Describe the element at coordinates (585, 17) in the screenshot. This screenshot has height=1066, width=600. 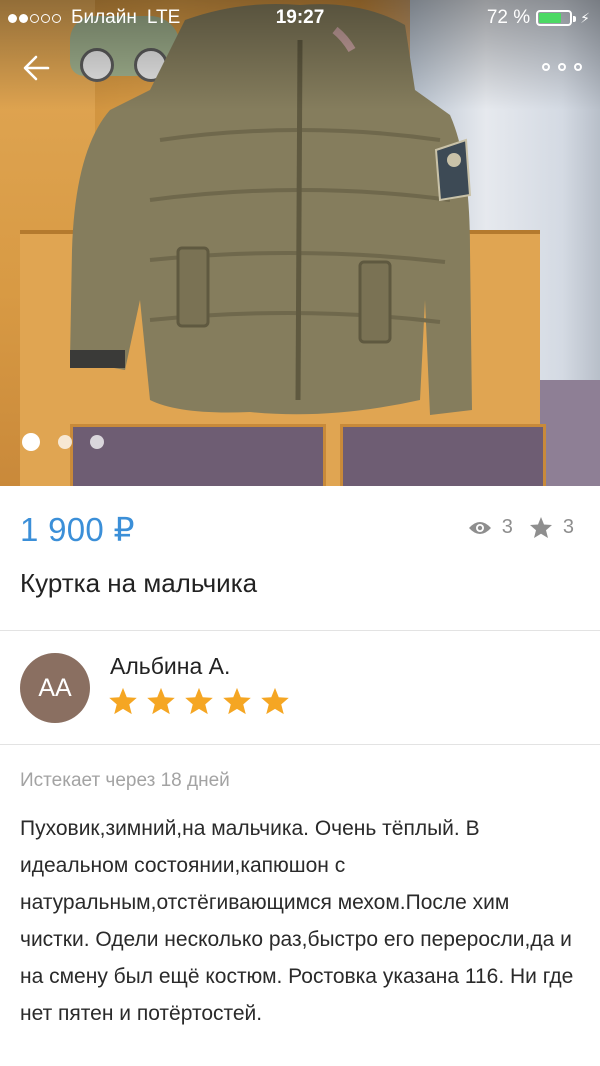
I see `charging-bolt-icon: ⚡` at that location.